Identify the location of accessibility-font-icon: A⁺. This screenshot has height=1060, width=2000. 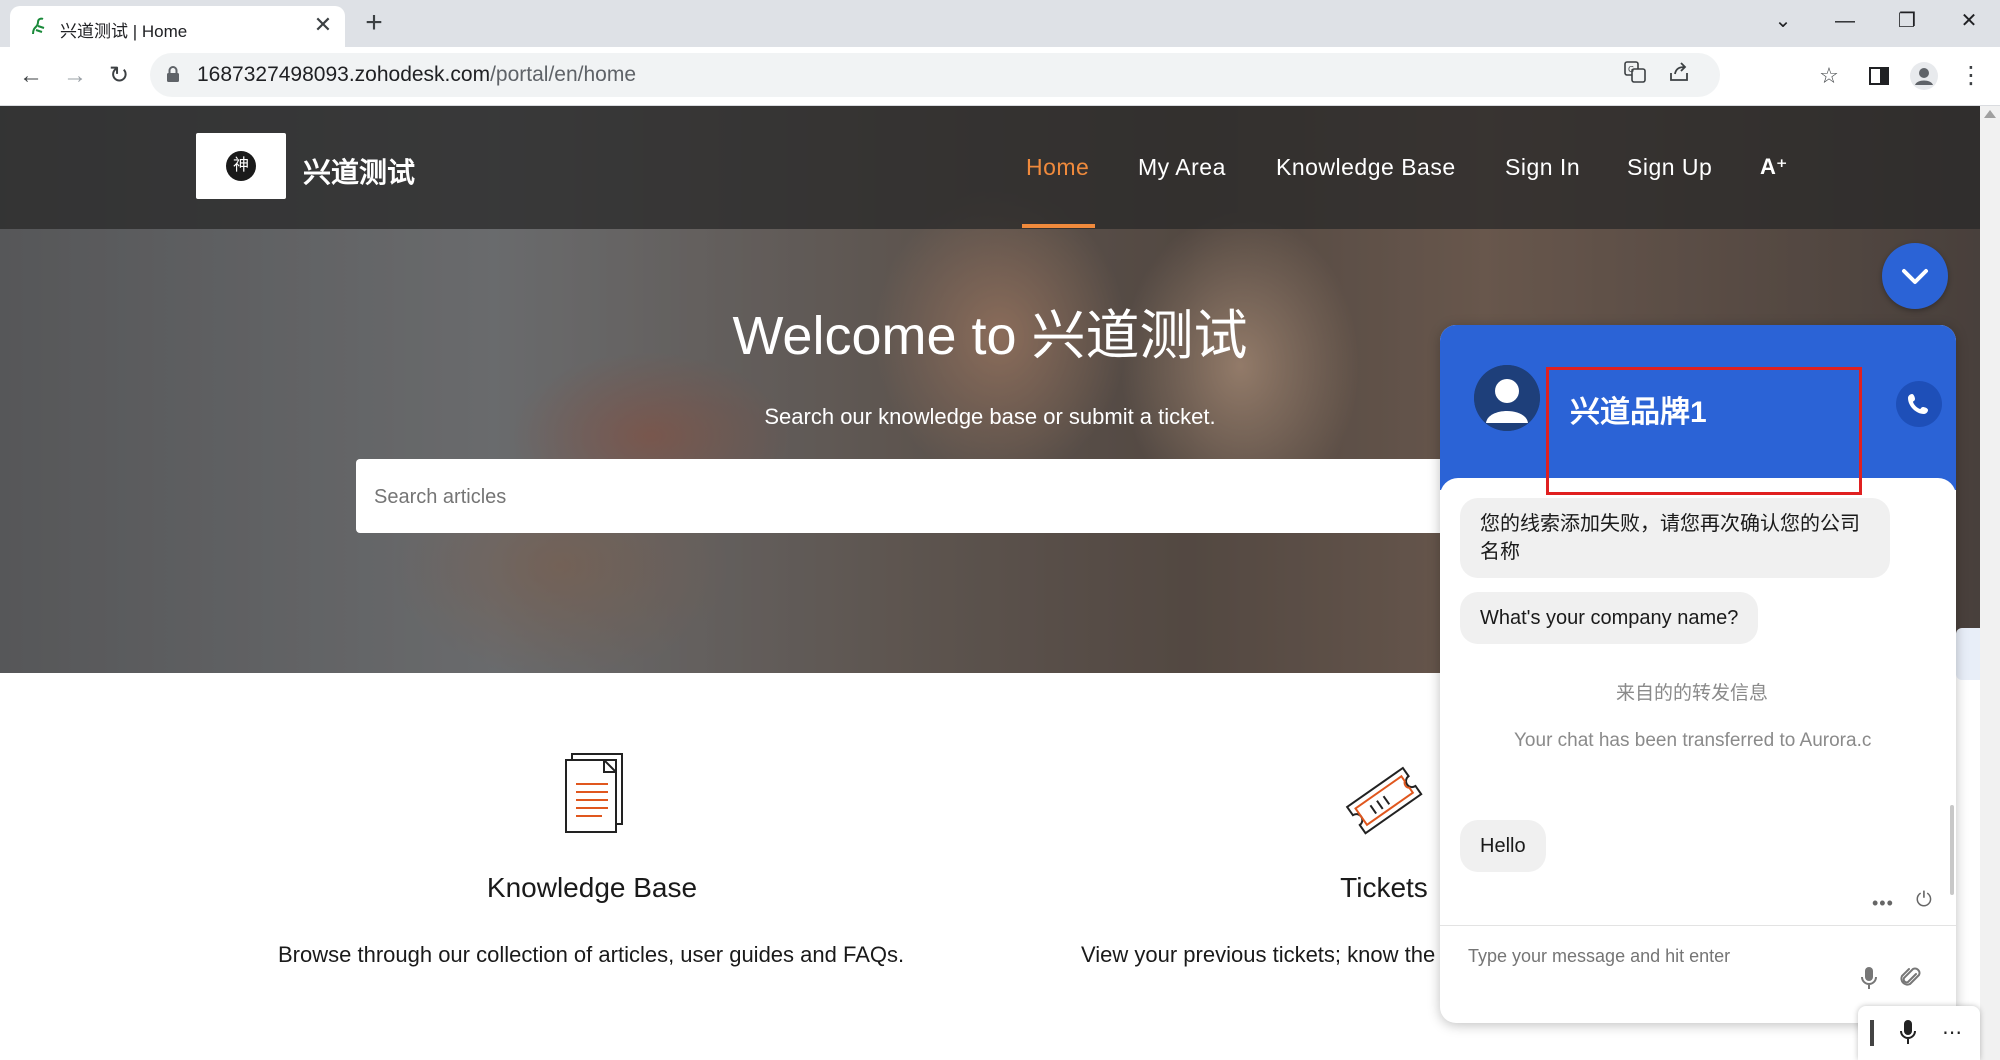
(1774, 167).